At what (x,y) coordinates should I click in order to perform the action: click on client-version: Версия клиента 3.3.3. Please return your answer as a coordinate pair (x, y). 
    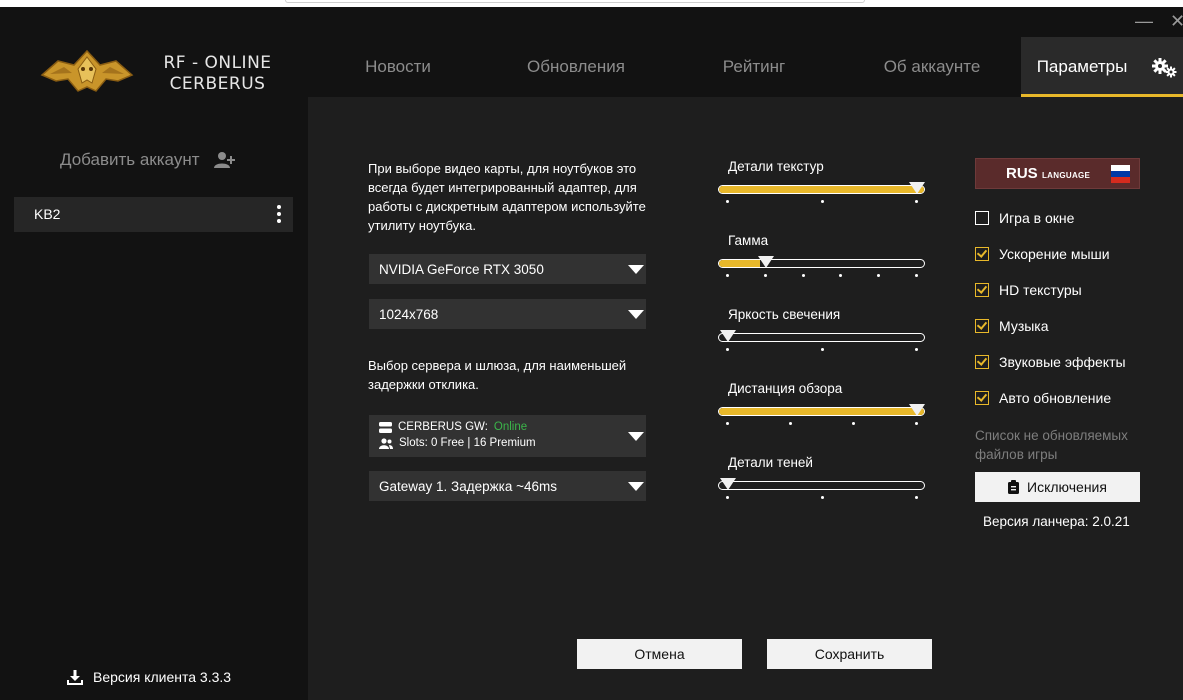
    Looking at the image, I should click on (149, 677).